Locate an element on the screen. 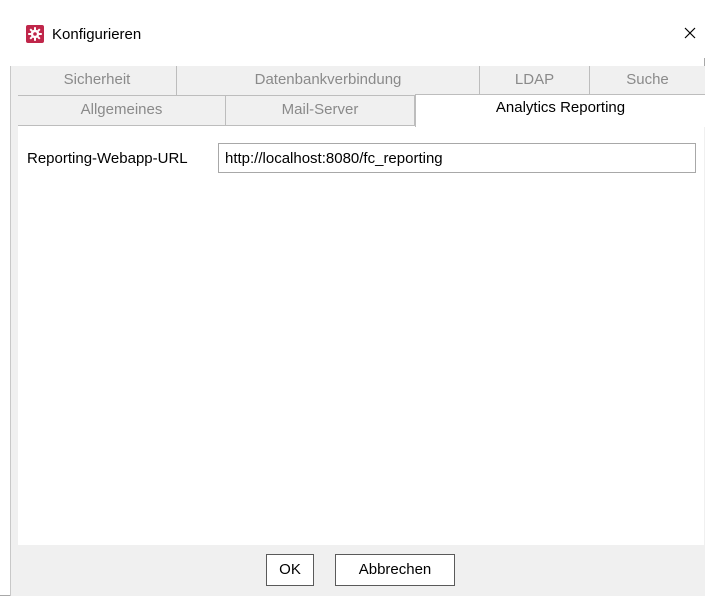  ok-button: OK is located at coordinates (290, 570).